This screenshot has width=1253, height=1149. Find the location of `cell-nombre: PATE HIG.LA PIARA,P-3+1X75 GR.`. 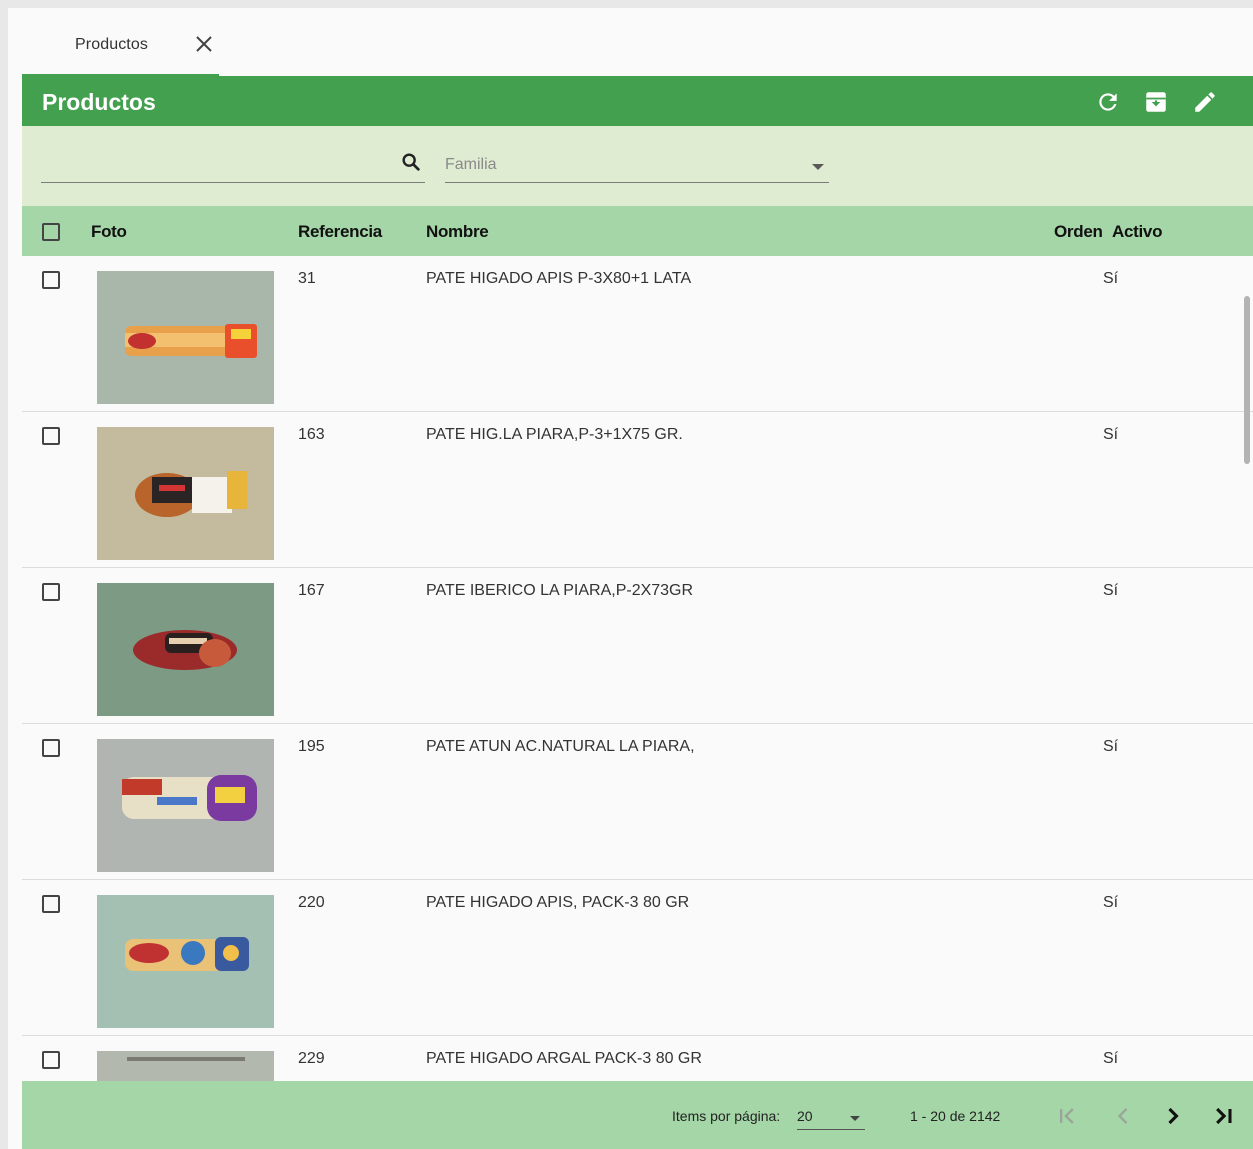

cell-nombre: PATE HIG.LA PIARA,P-3+1X75 GR. is located at coordinates (554, 434).